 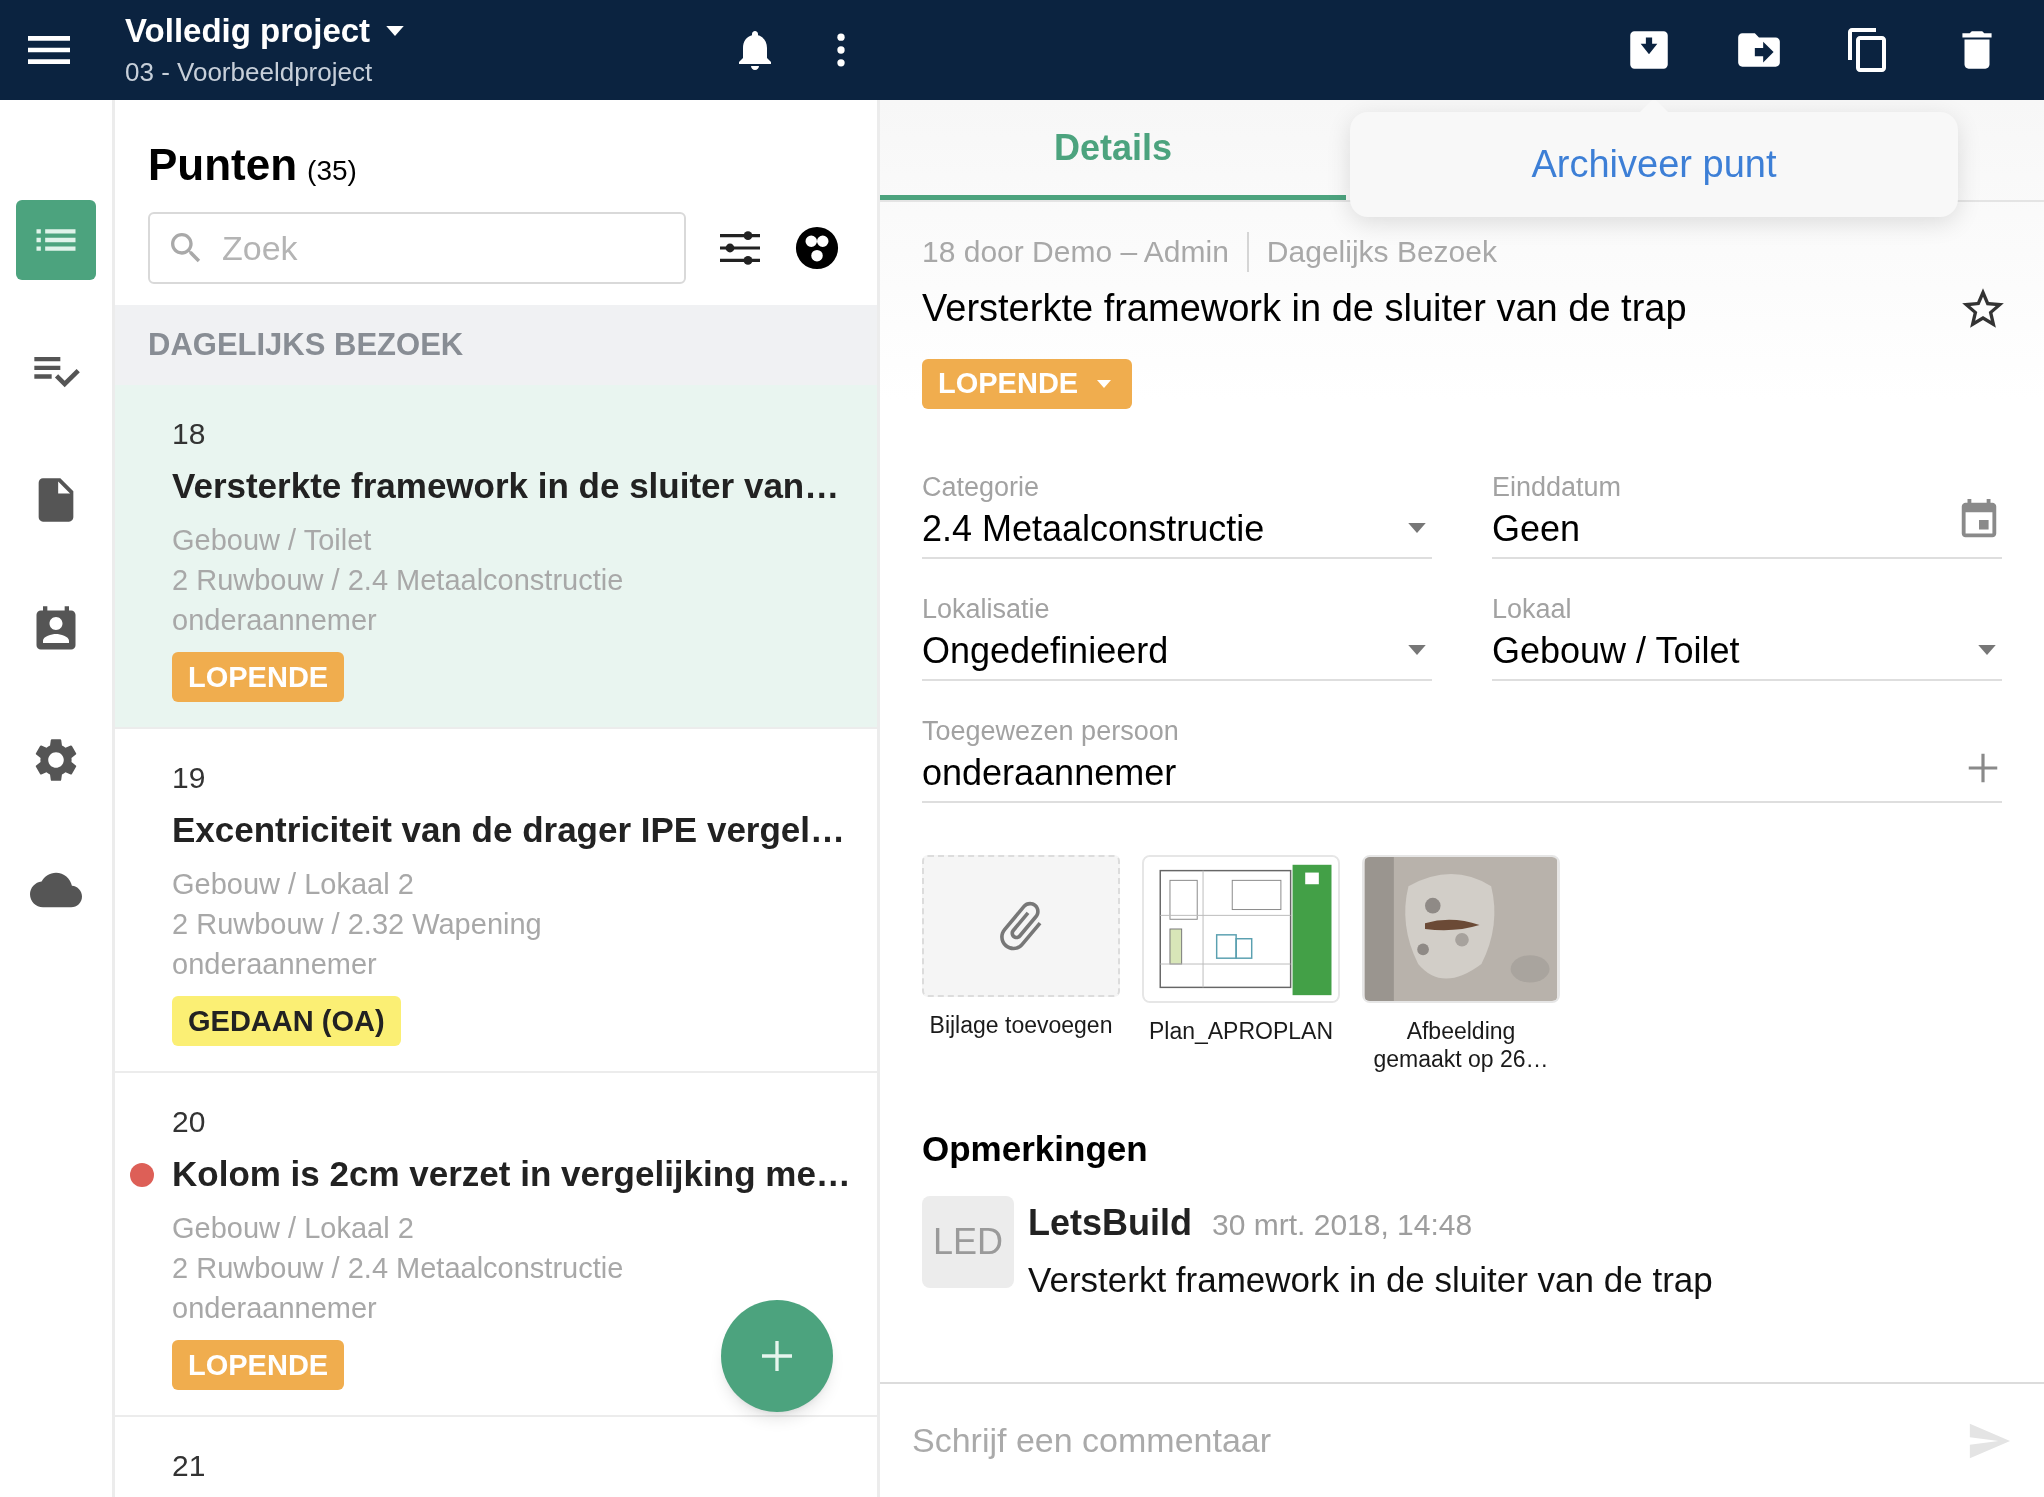 What do you see at coordinates (1304, 308) in the screenshot?
I see `point-title: Versterkte framework in de sluiter van de trap` at bounding box center [1304, 308].